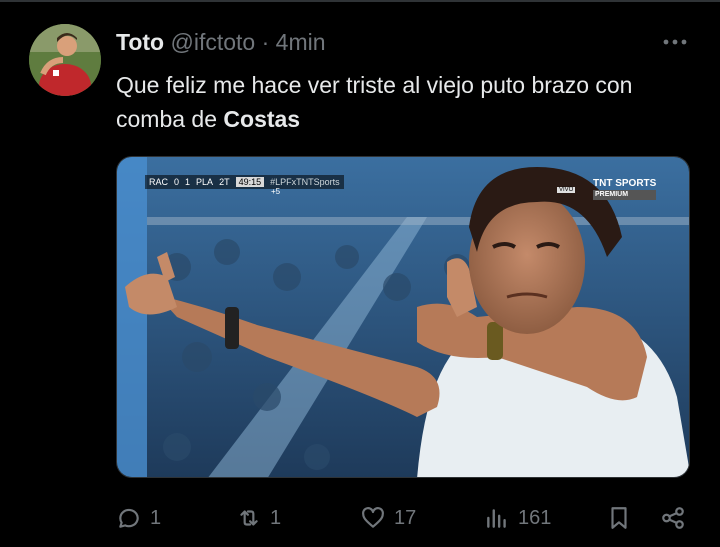 Image resolution: width=720 pixels, height=547 pixels. Describe the element at coordinates (566, 190) in the screenshot. I see `live-badge: VIVO` at that location.